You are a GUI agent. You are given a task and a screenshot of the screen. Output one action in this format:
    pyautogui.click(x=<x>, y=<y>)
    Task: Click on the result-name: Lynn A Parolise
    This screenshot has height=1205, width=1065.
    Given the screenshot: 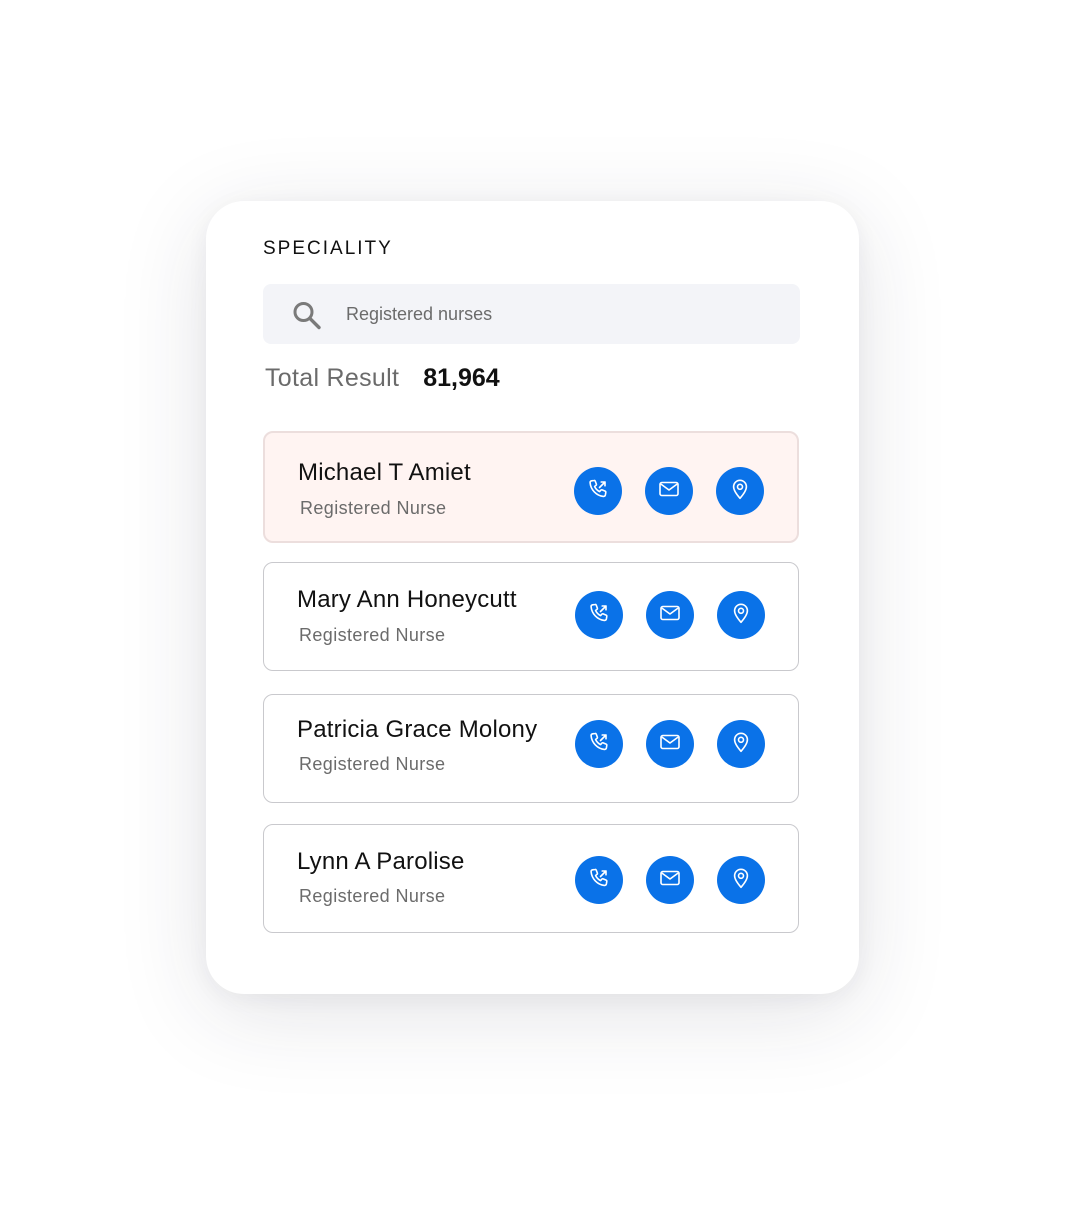 What is the action you would take?
    pyautogui.click(x=381, y=861)
    